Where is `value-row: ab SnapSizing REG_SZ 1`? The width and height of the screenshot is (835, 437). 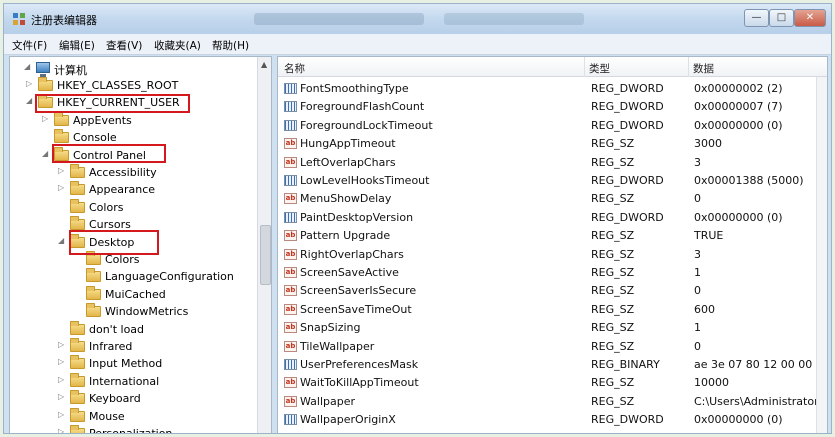
value-row: ab SnapSizing REG_SZ 1 is located at coordinates (552, 328).